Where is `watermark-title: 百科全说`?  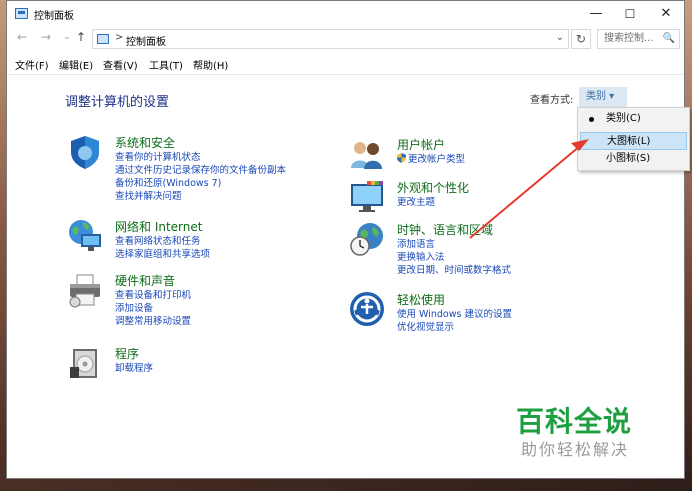
watermark-title: 百科全说 is located at coordinates (574, 421).